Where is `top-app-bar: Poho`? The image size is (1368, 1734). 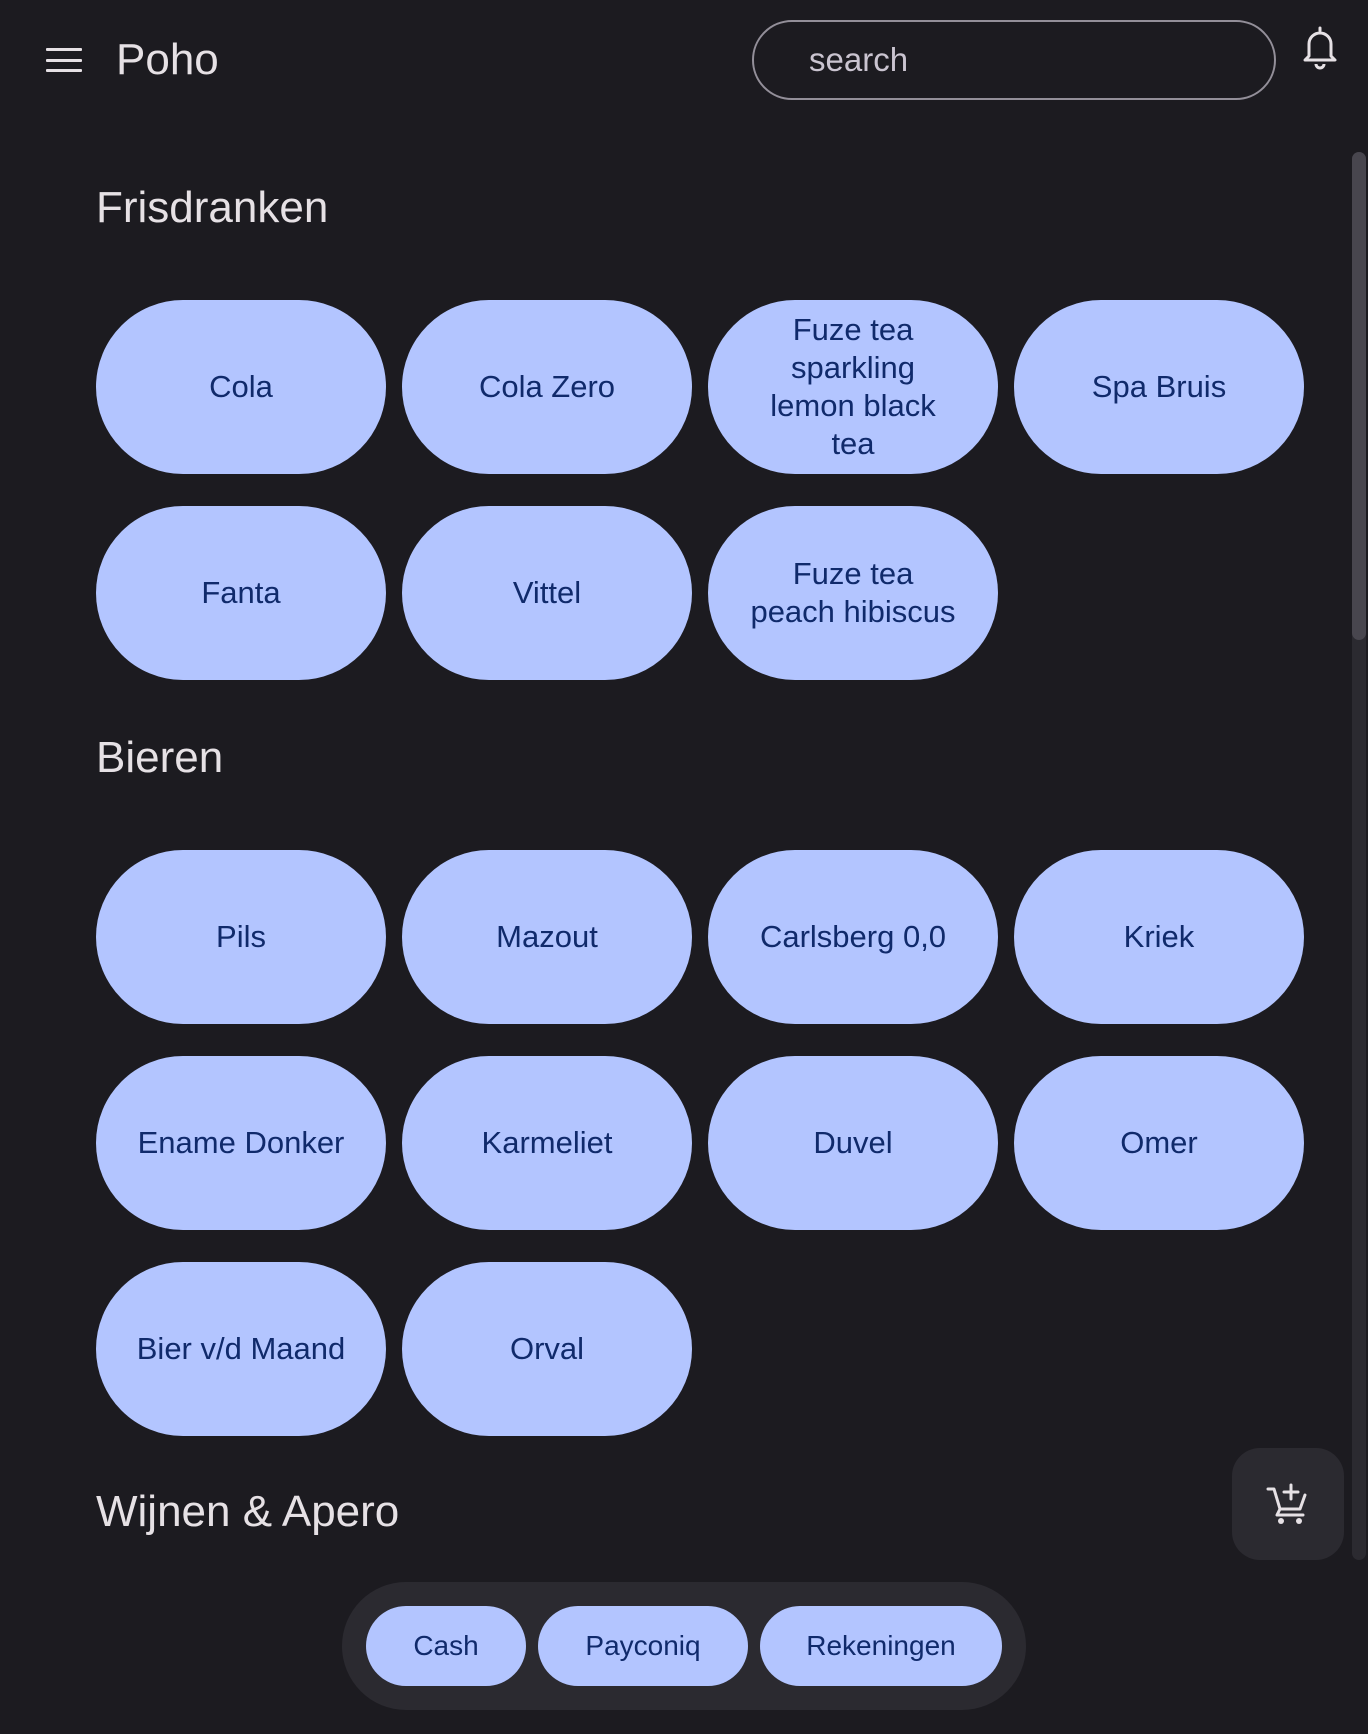
top-app-bar: Poho is located at coordinates (684, 60).